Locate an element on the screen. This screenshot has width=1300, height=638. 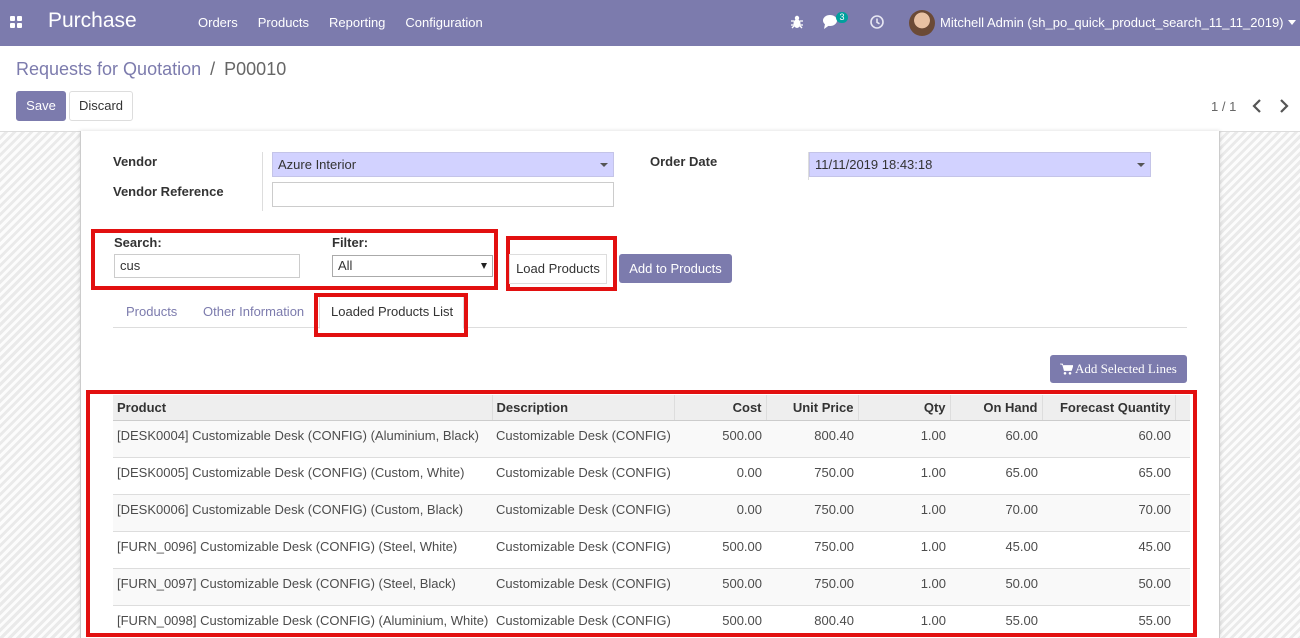
menu-item-products: Products is located at coordinates (283, 23).